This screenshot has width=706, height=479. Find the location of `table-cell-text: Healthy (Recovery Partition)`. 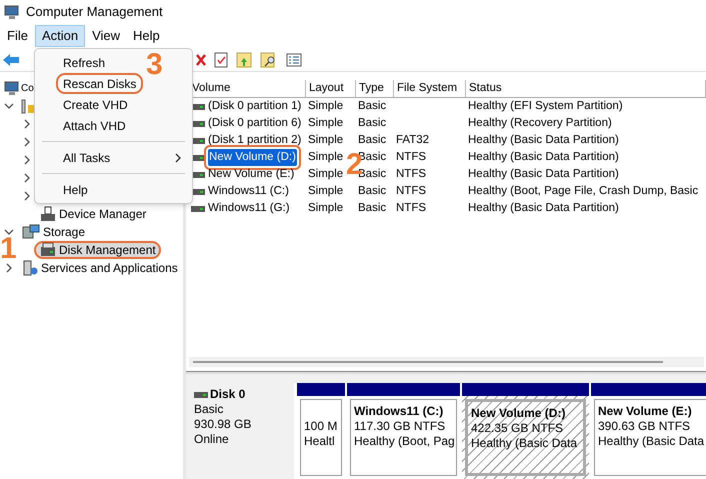

table-cell-text: Healthy (Recovery Partition) is located at coordinates (540, 123).